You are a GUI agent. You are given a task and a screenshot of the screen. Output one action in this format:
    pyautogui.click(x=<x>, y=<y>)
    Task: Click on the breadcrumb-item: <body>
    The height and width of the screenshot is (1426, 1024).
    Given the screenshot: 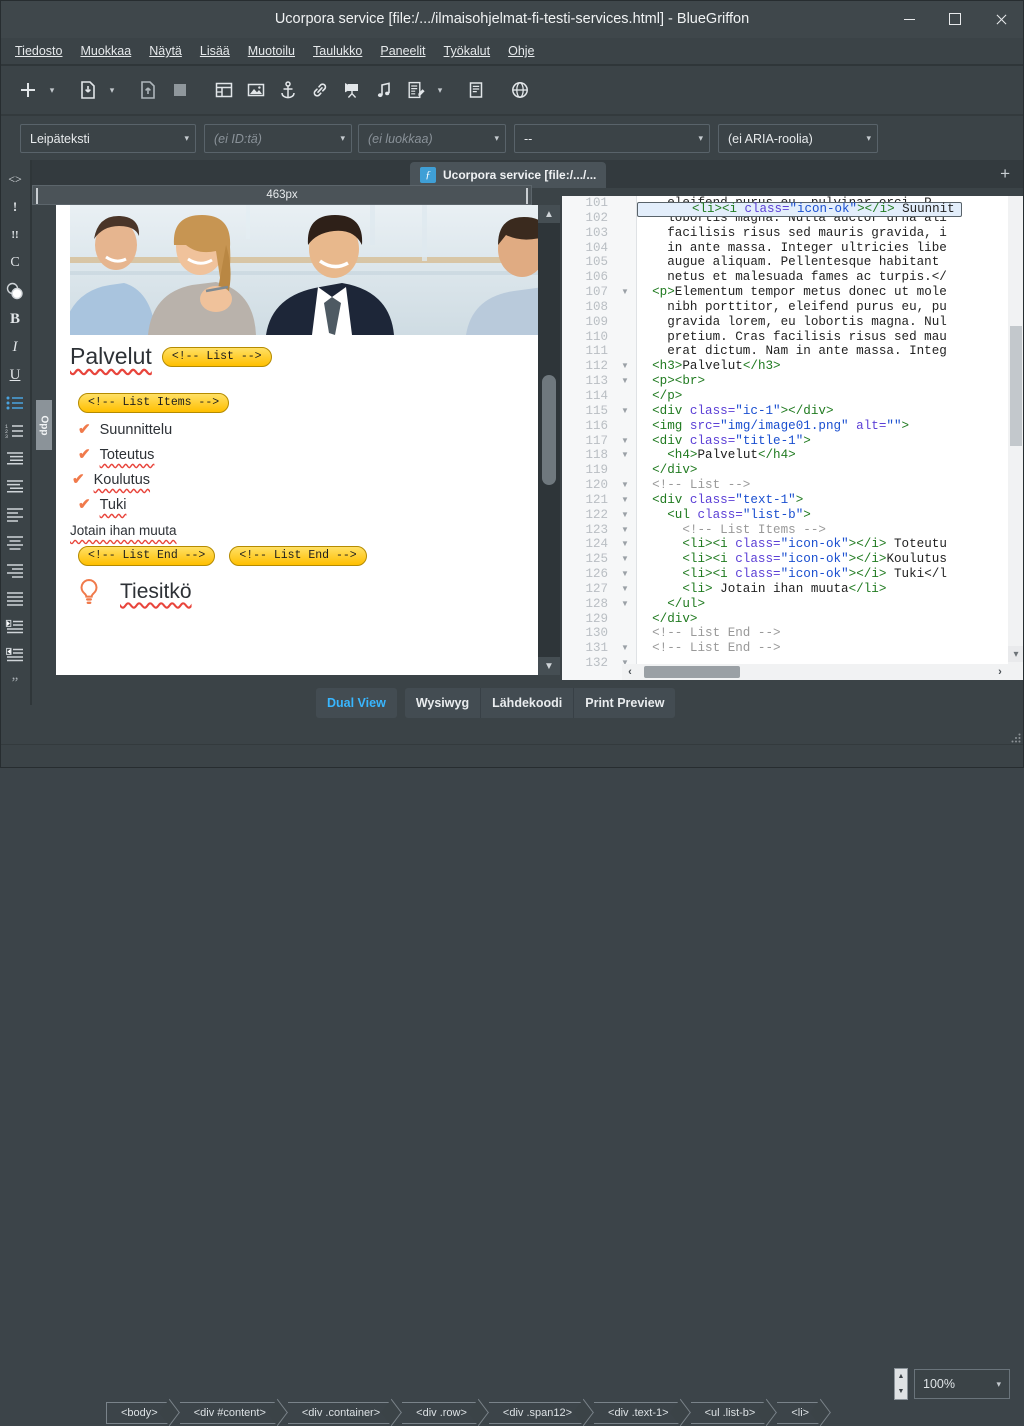 What is the action you would take?
    pyautogui.click(x=138, y=1413)
    